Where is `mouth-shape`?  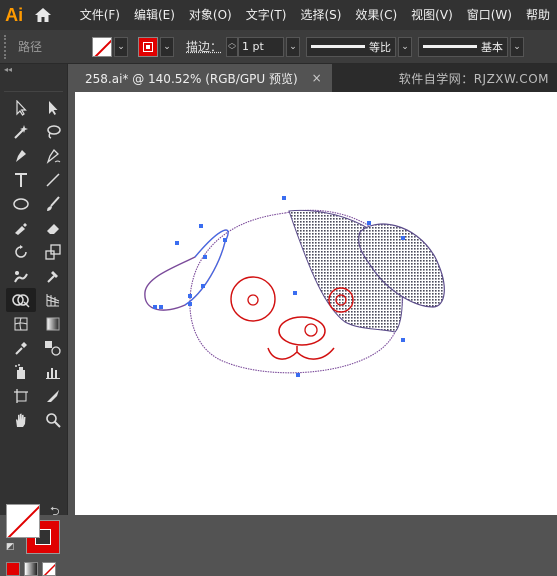 mouth-shape is located at coordinates (301, 353).